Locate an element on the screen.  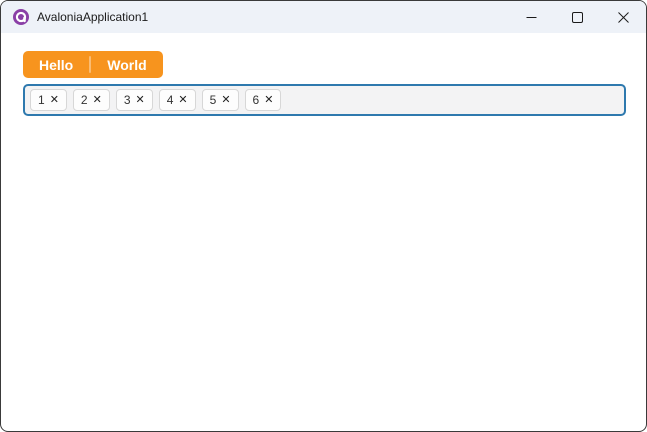
tag-label: 5 is located at coordinates (213, 100).